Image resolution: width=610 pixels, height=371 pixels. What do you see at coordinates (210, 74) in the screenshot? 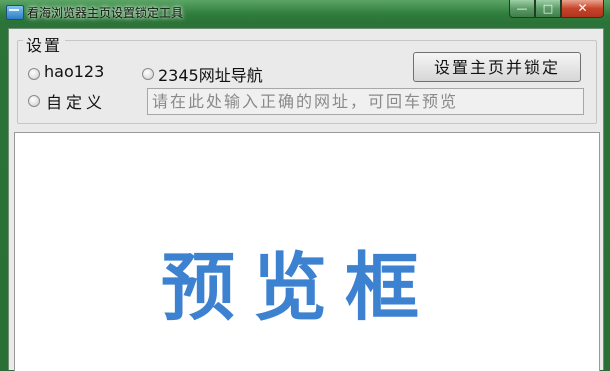
I see `radio-2345-label: 2345网址导航` at bounding box center [210, 74].